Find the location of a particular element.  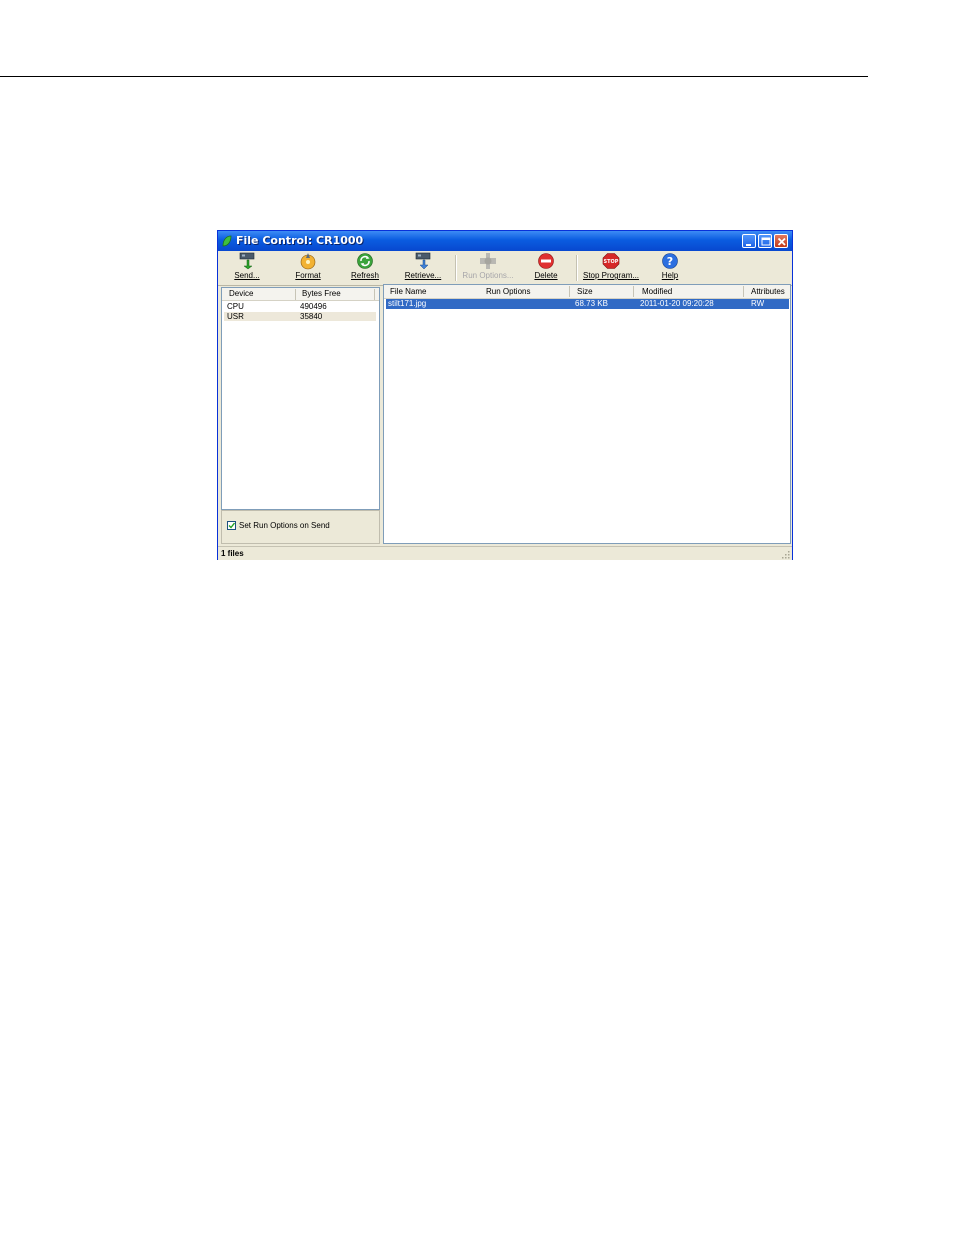

leaf-app-icon is located at coordinates (227, 241).